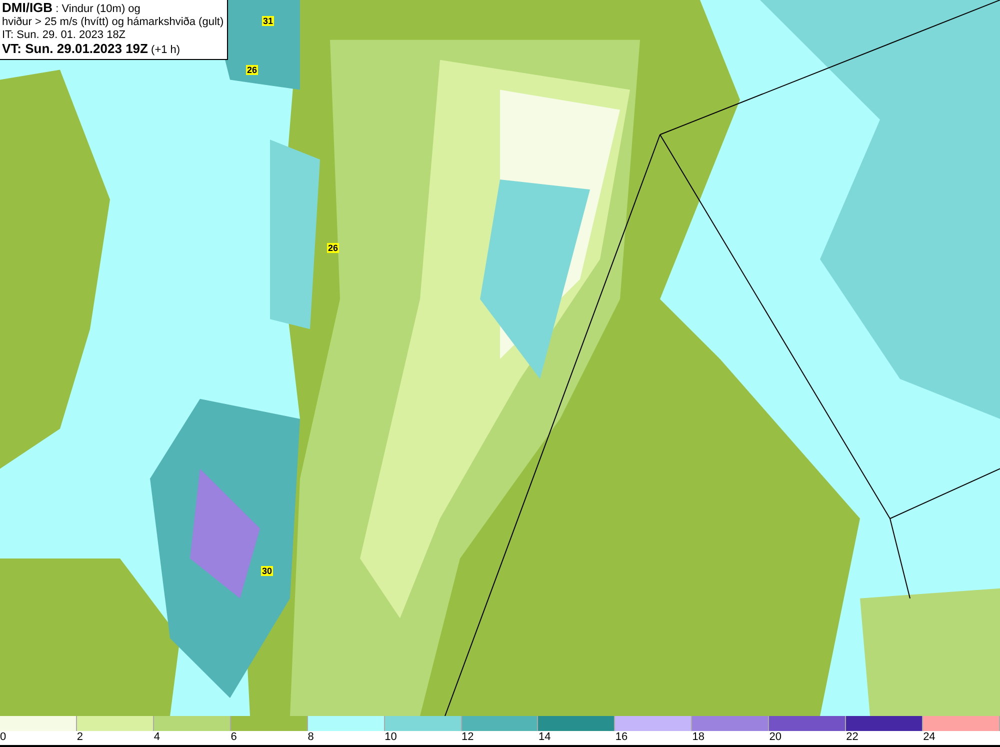  What do you see at coordinates (92, 49) in the screenshot?
I see `title-line: VT: Sun. 29.01.2023 19Z (+1 h)` at bounding box center [92, 49].